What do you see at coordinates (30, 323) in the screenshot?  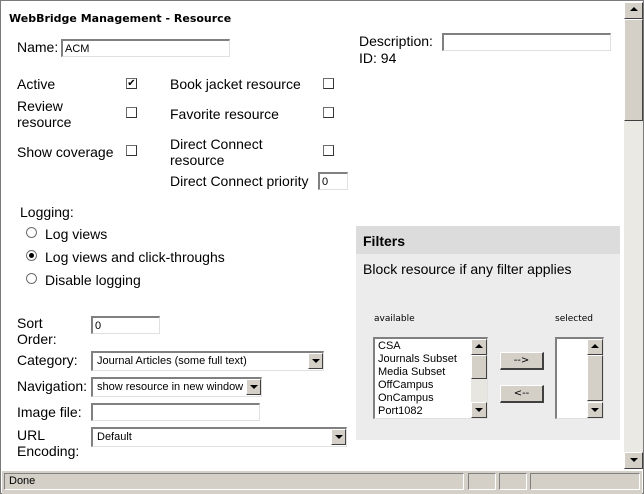 I see `sort-order-label-line1: Sort` at bounding box center [30, 323].